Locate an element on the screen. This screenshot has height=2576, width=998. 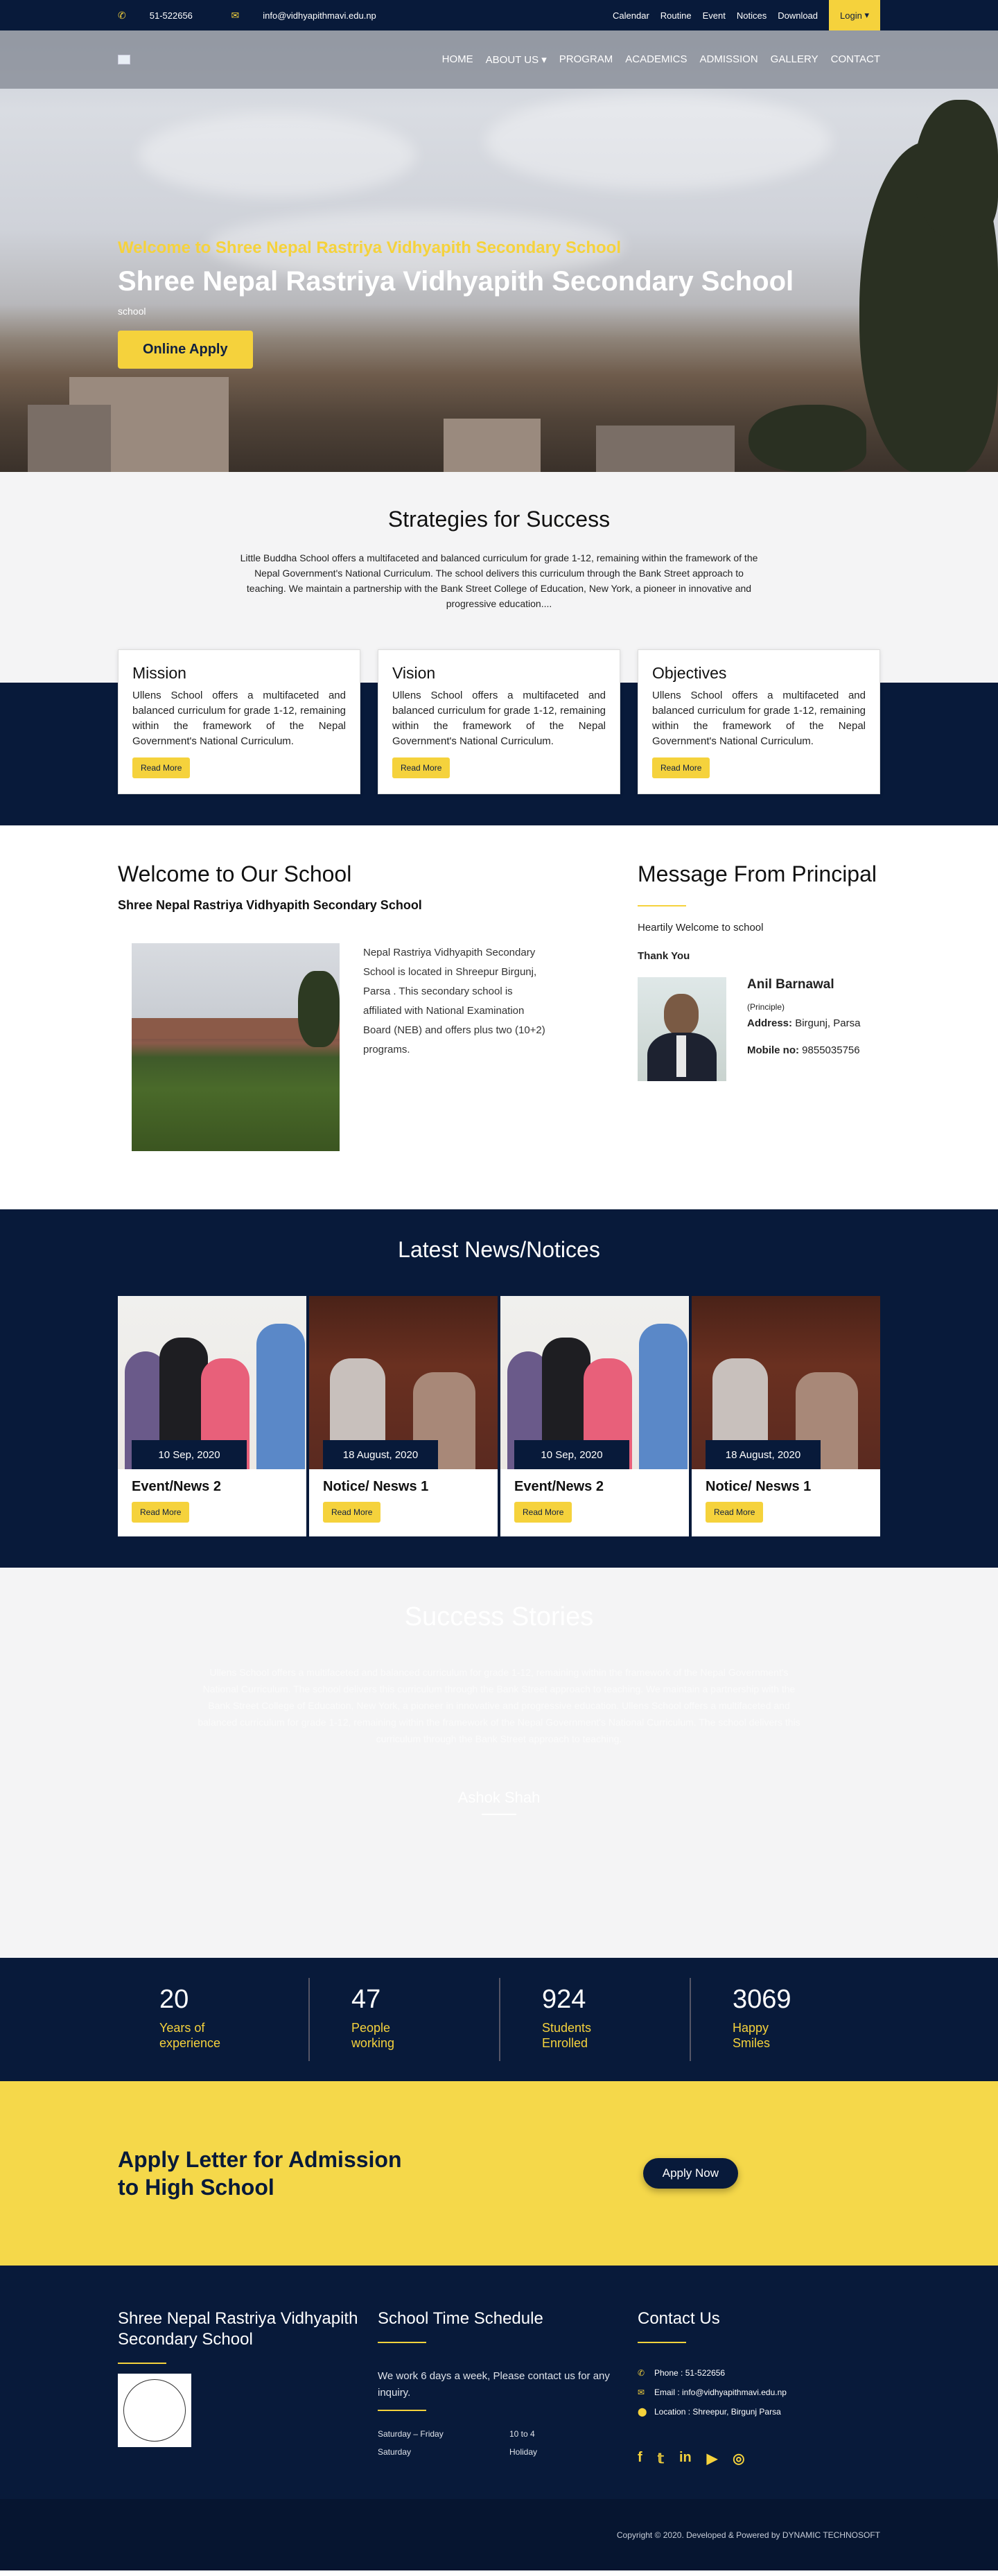
news-title: Latest News/Notices is located at coordinates (499, 1249).